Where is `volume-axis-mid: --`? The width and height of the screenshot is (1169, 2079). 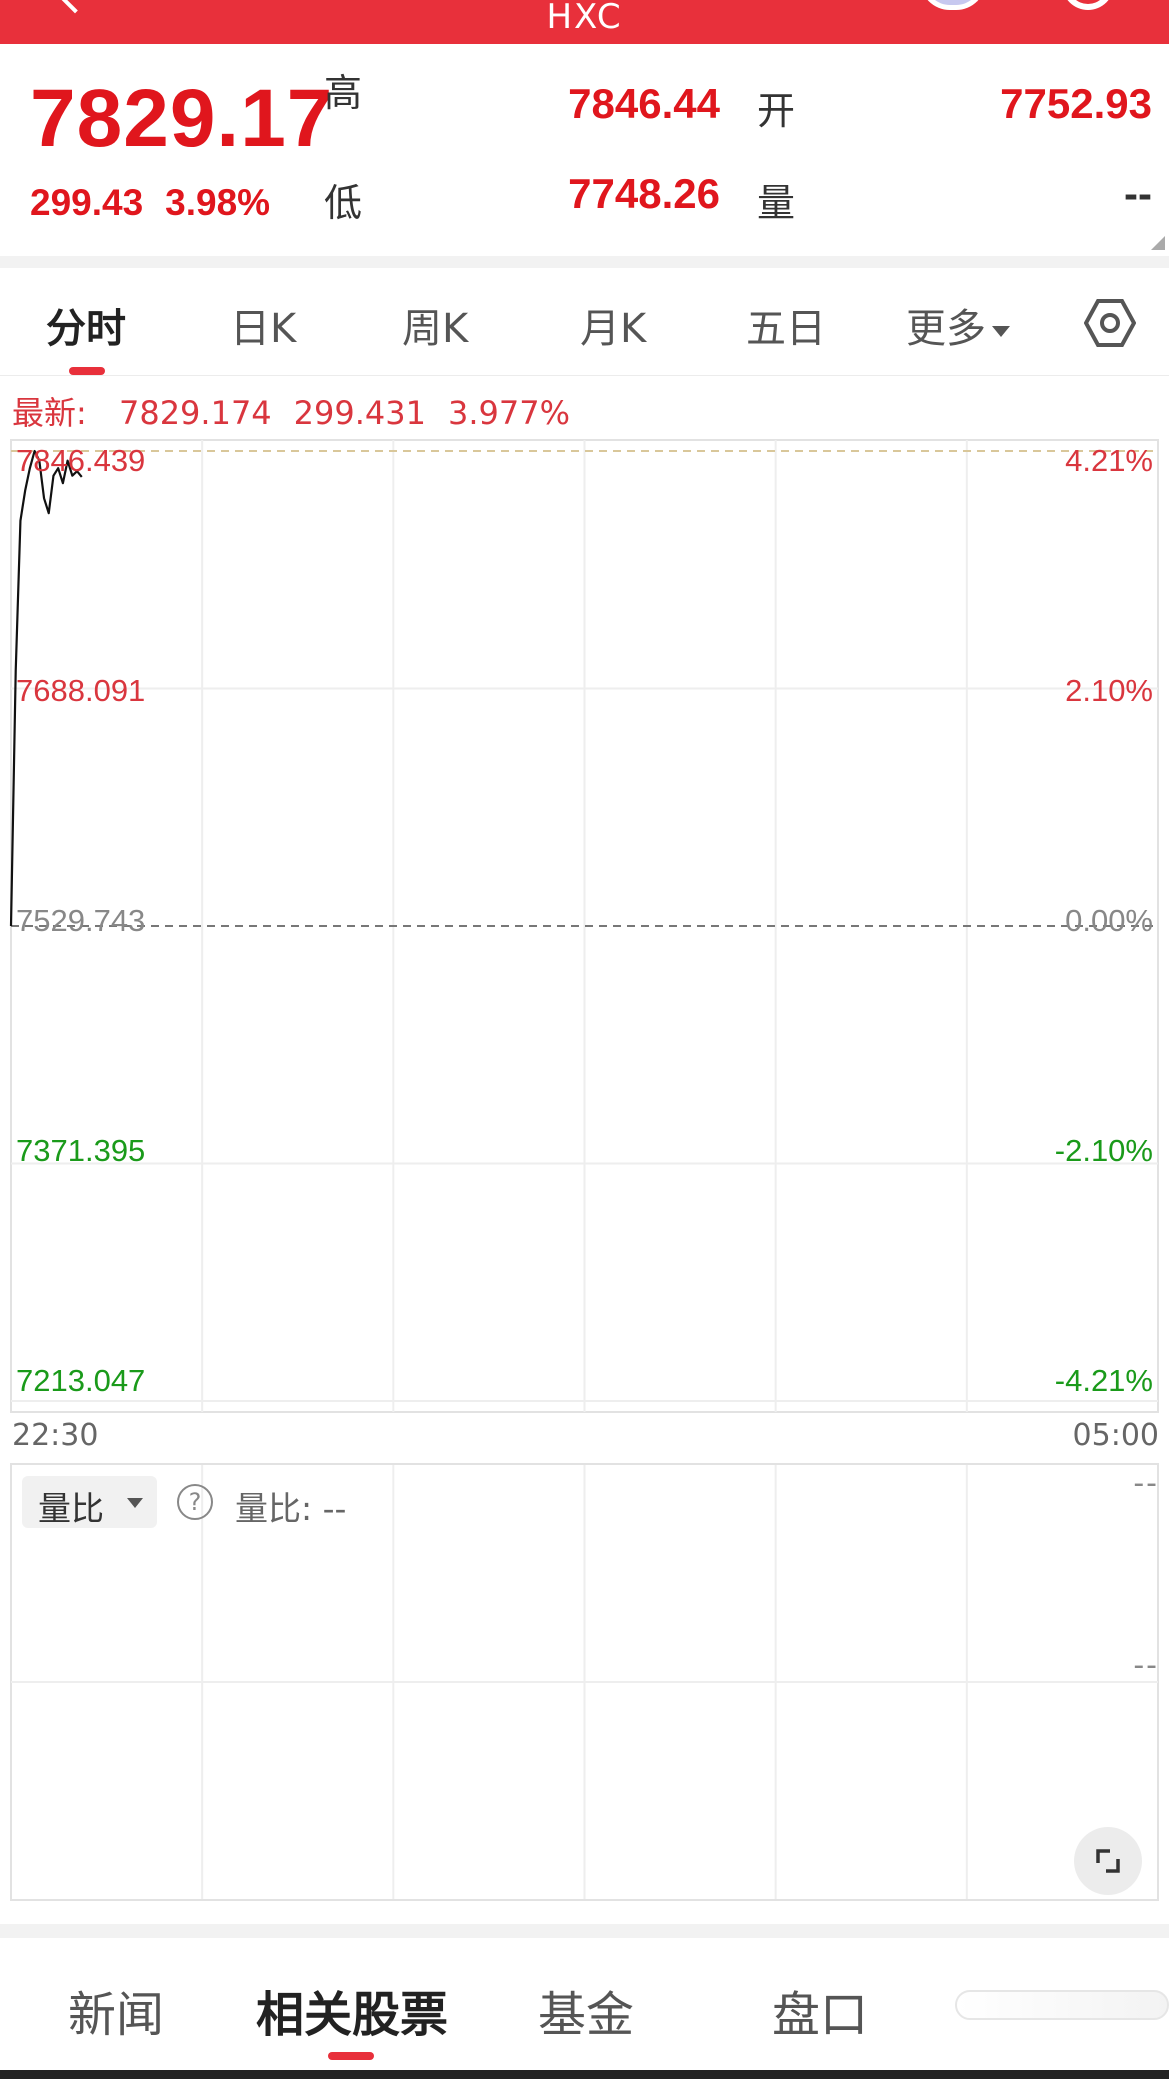 volume-axis-mid: -- is located at coordinates (1146, 1665).